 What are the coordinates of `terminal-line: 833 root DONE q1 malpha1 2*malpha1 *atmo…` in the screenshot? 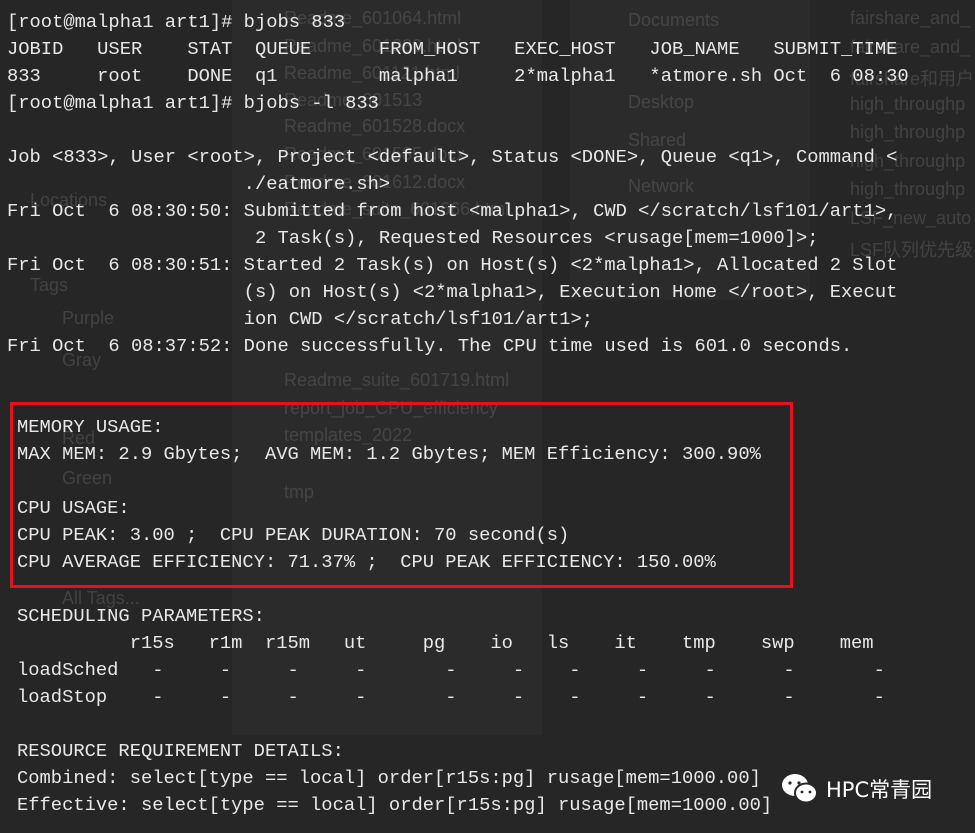 It's located at (458, 76).